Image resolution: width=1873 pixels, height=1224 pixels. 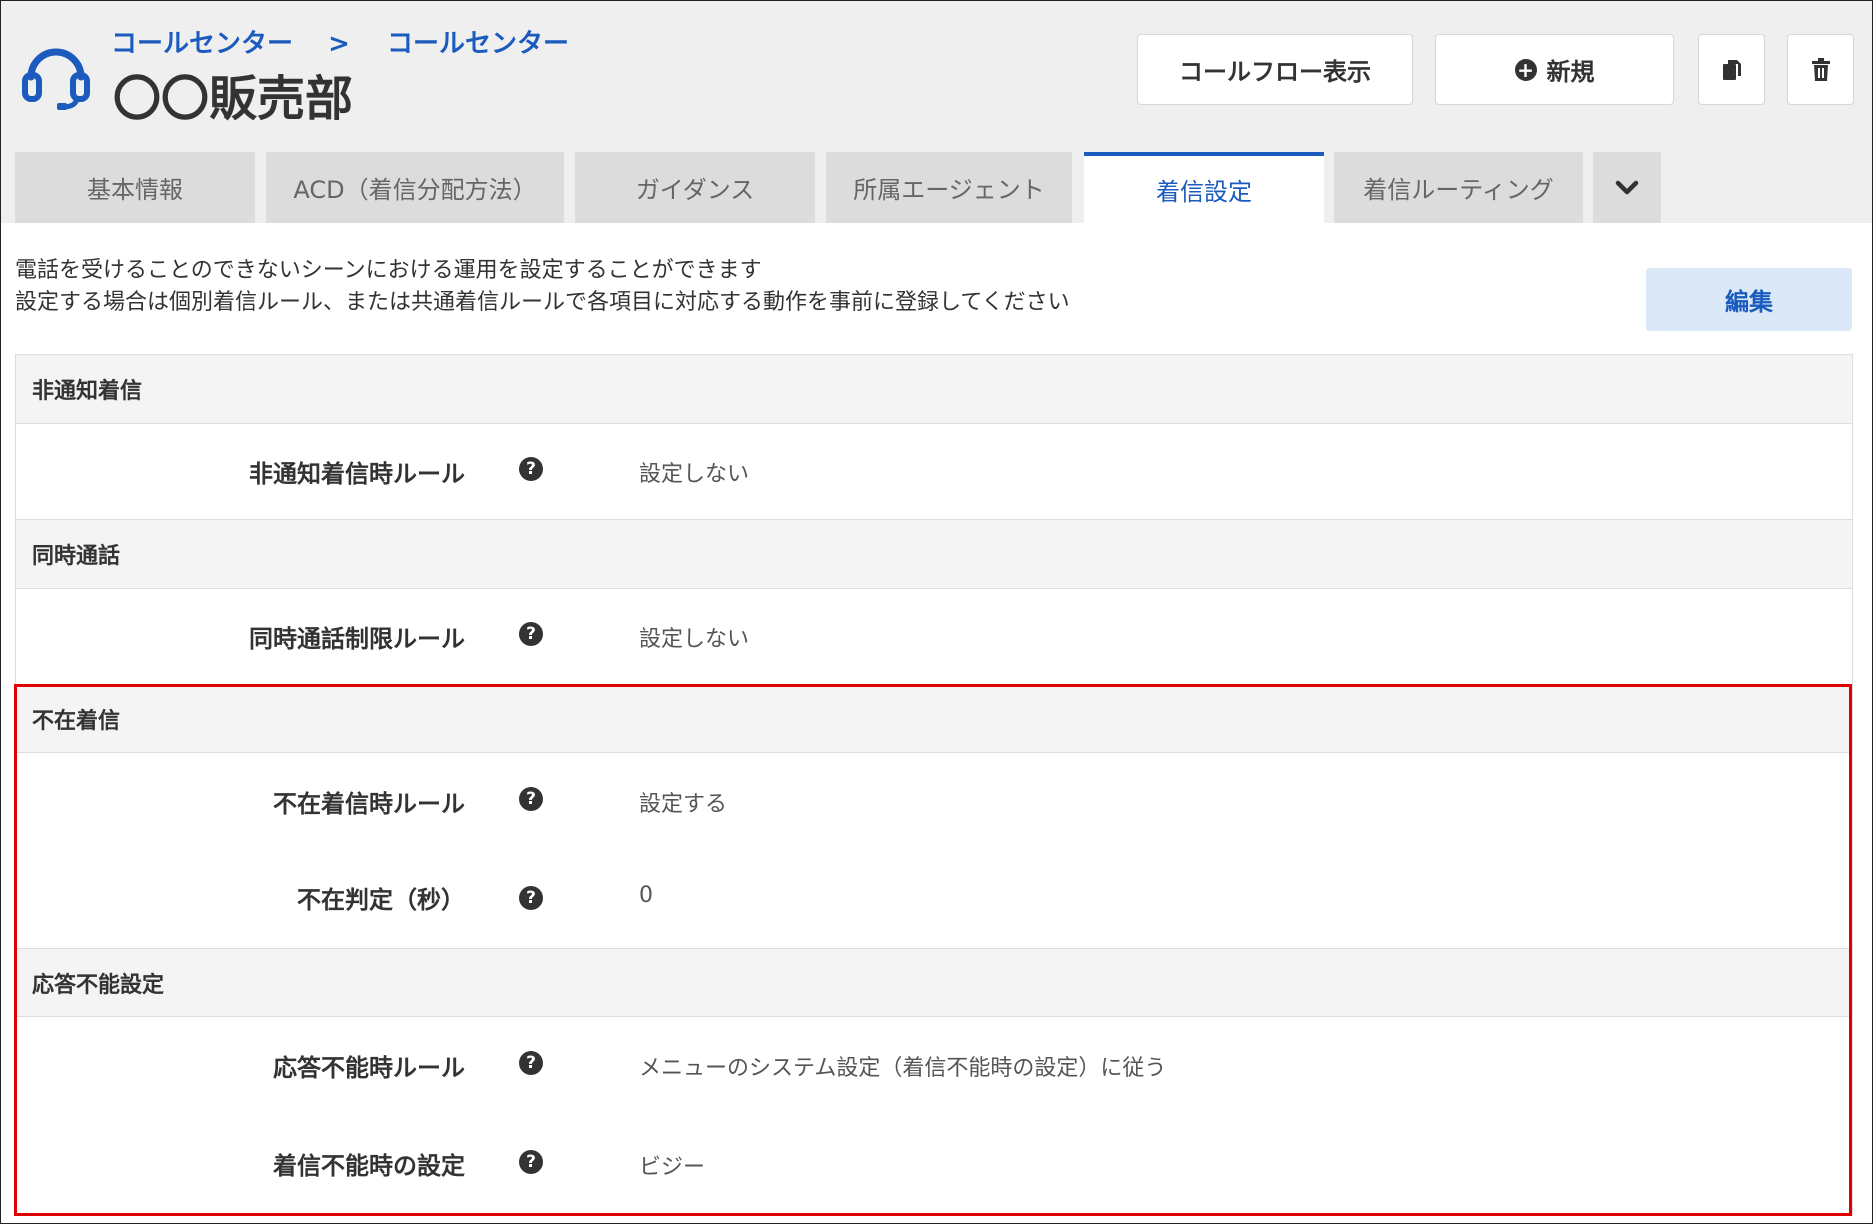 I want to click on edit-button: 編集, so click(x=1749, y=299).